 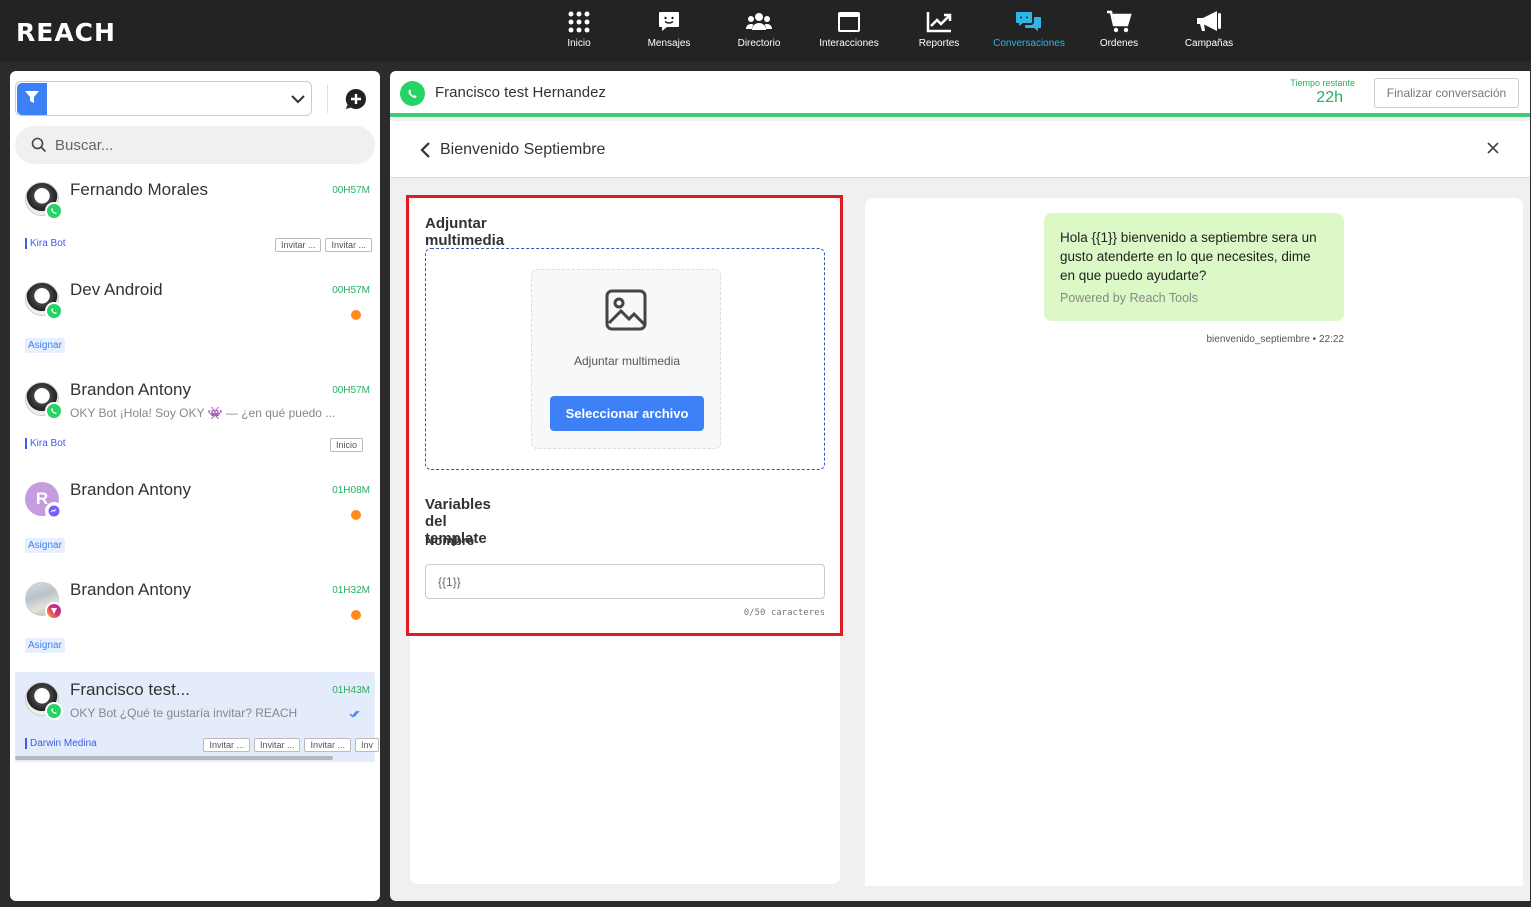 I want to click on tag-list: Inicio, so click(x=346, y=445).